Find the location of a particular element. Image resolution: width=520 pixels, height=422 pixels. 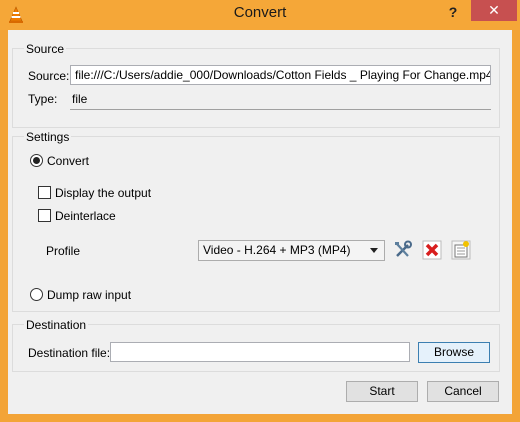

source-divider is located at coordinates (280, 109).